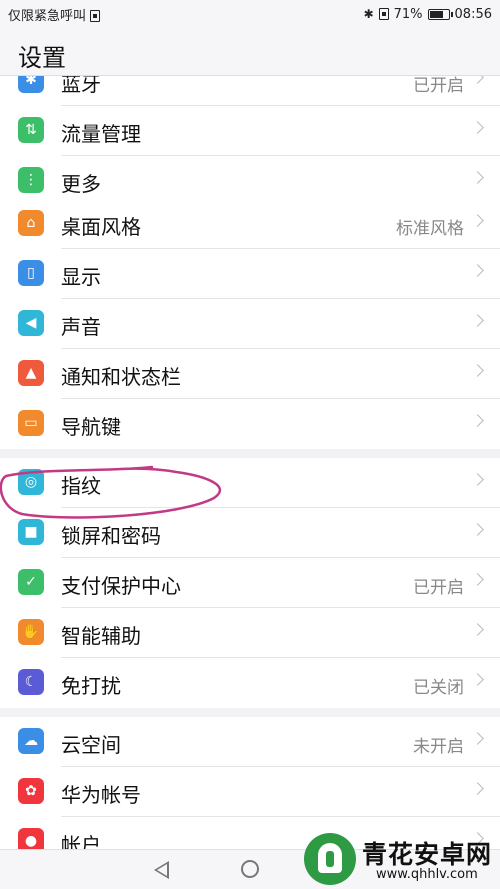 The image size is (500, 889). I want to click on bluetooth-status-icon: ✱, so click(368, 14).